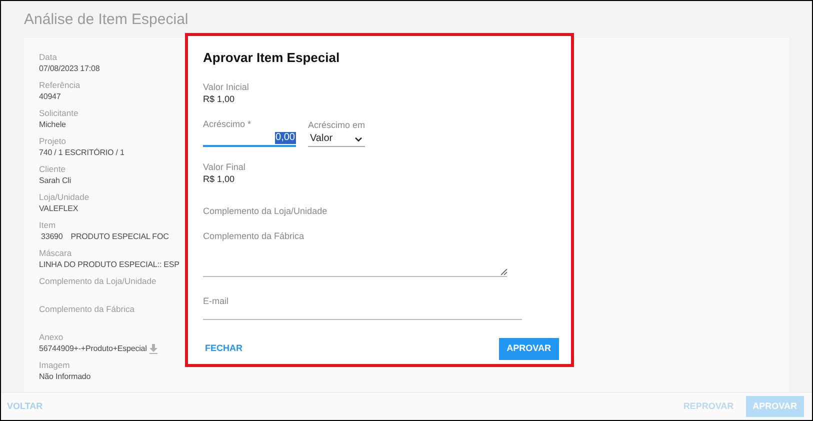 This screenshot has width=813, height=421. Describe the element at coordinates (65, 376) in the screenshot. I see `field-value: Não Informado` at that location.